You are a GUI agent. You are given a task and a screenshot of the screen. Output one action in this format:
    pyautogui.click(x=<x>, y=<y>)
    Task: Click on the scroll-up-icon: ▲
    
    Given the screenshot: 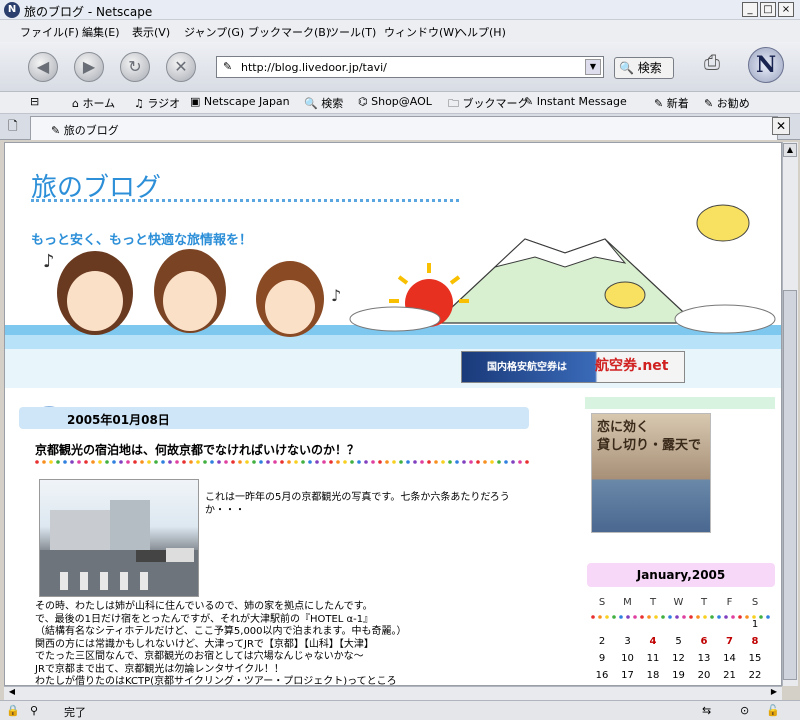 What is the action you would take?
    pyautogui.click(x=790, y=150)
    